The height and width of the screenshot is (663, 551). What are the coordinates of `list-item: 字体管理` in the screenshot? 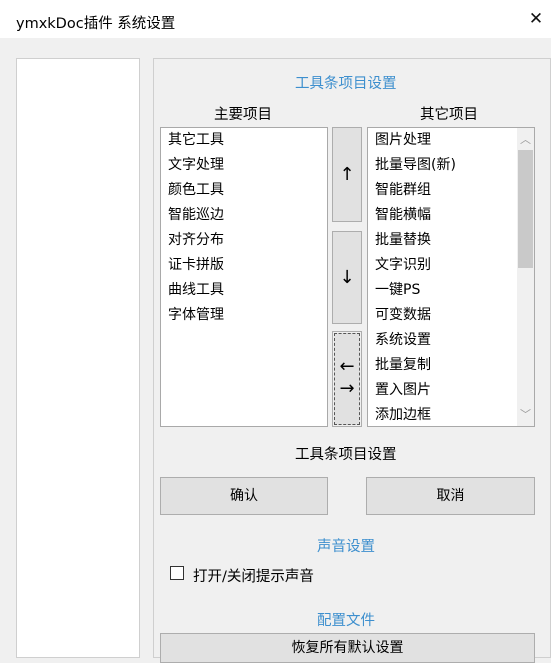 It's located at (244, 315).